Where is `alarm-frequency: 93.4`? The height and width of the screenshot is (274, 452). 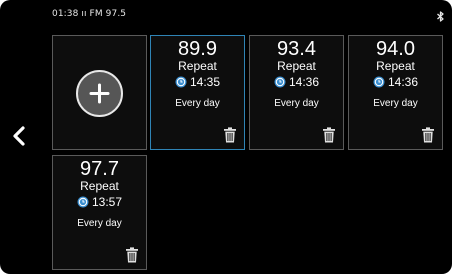
alarm-frequency: 93.4 is located at coordinates (296, 49).